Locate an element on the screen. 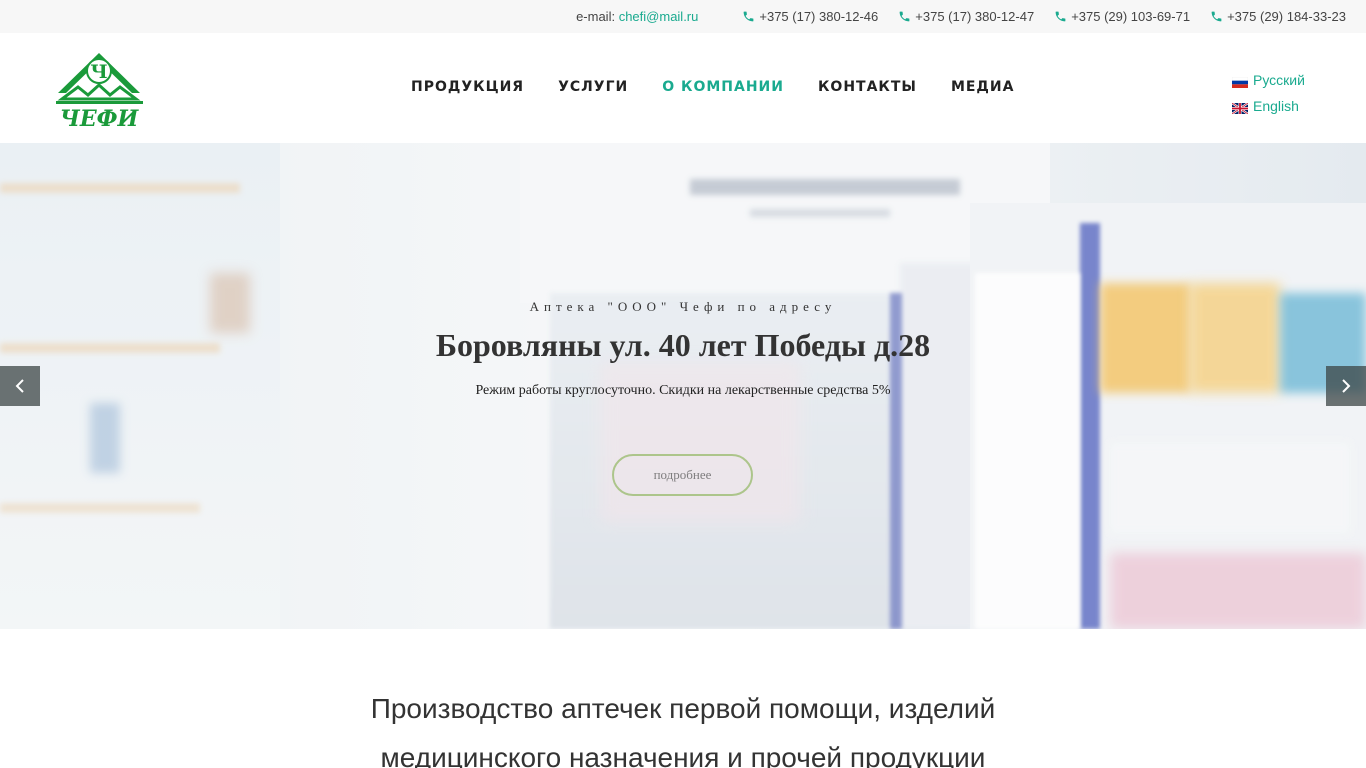  russia-flag-icon is located at coordinates (1240, 81).